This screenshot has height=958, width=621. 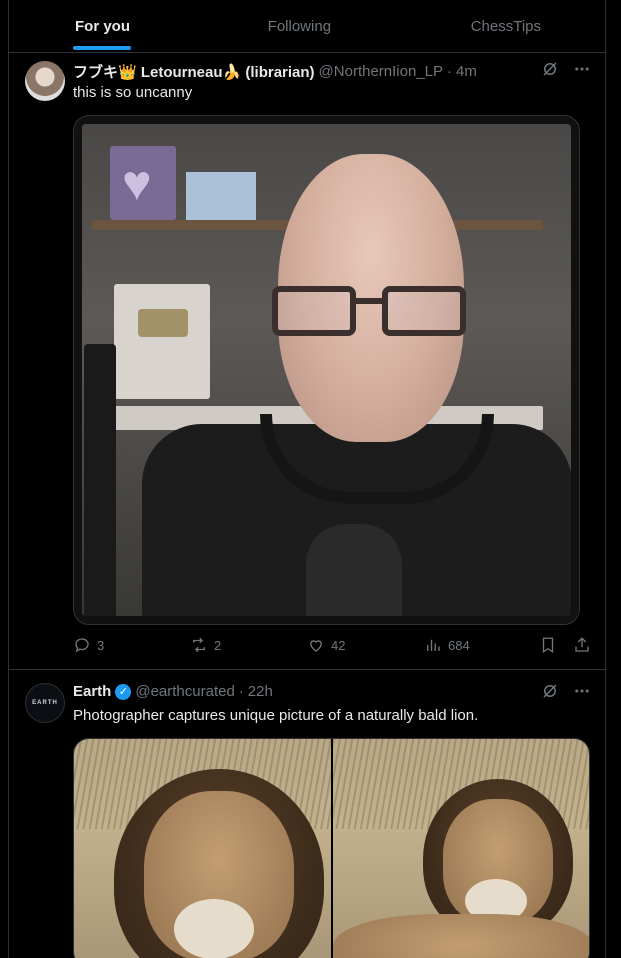 I want to click on lion-muzzle, so click(x=214, y=928).